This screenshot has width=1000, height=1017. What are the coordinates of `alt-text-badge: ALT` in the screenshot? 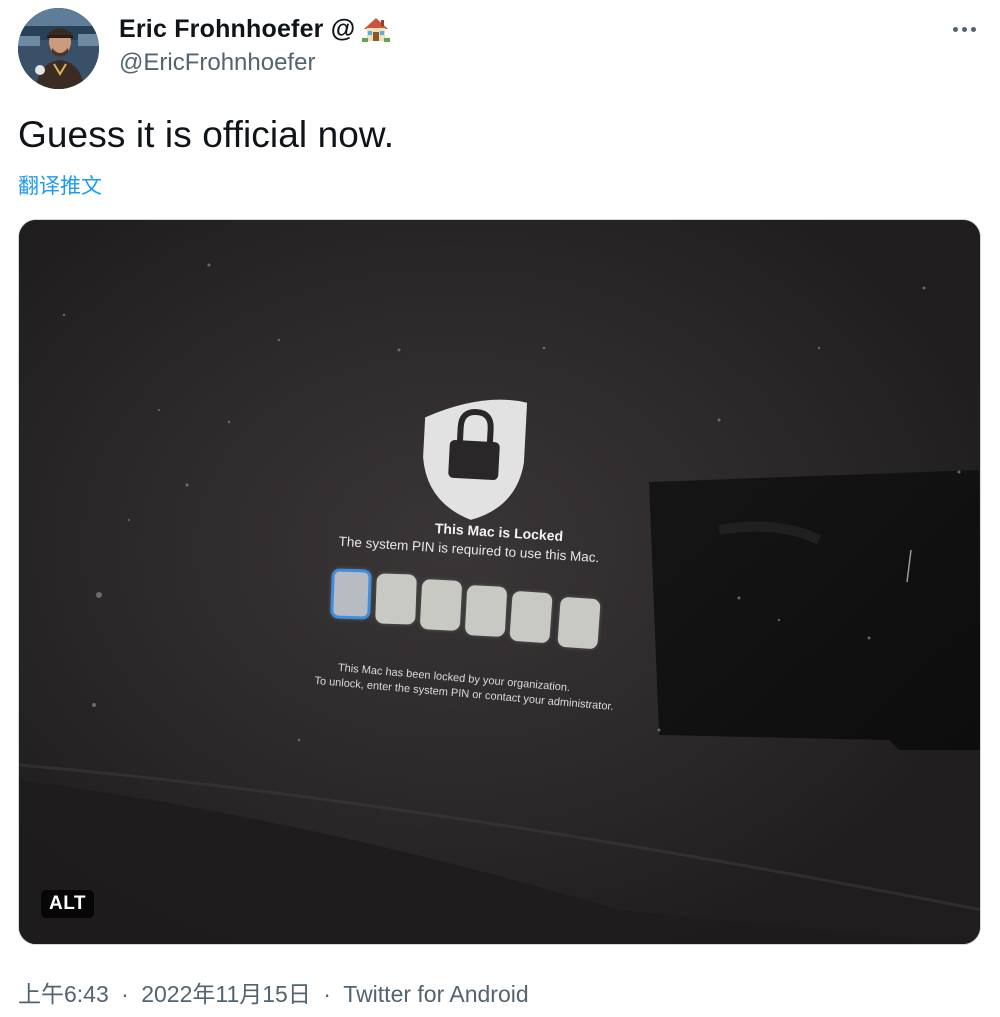 It's located at (68, 904).